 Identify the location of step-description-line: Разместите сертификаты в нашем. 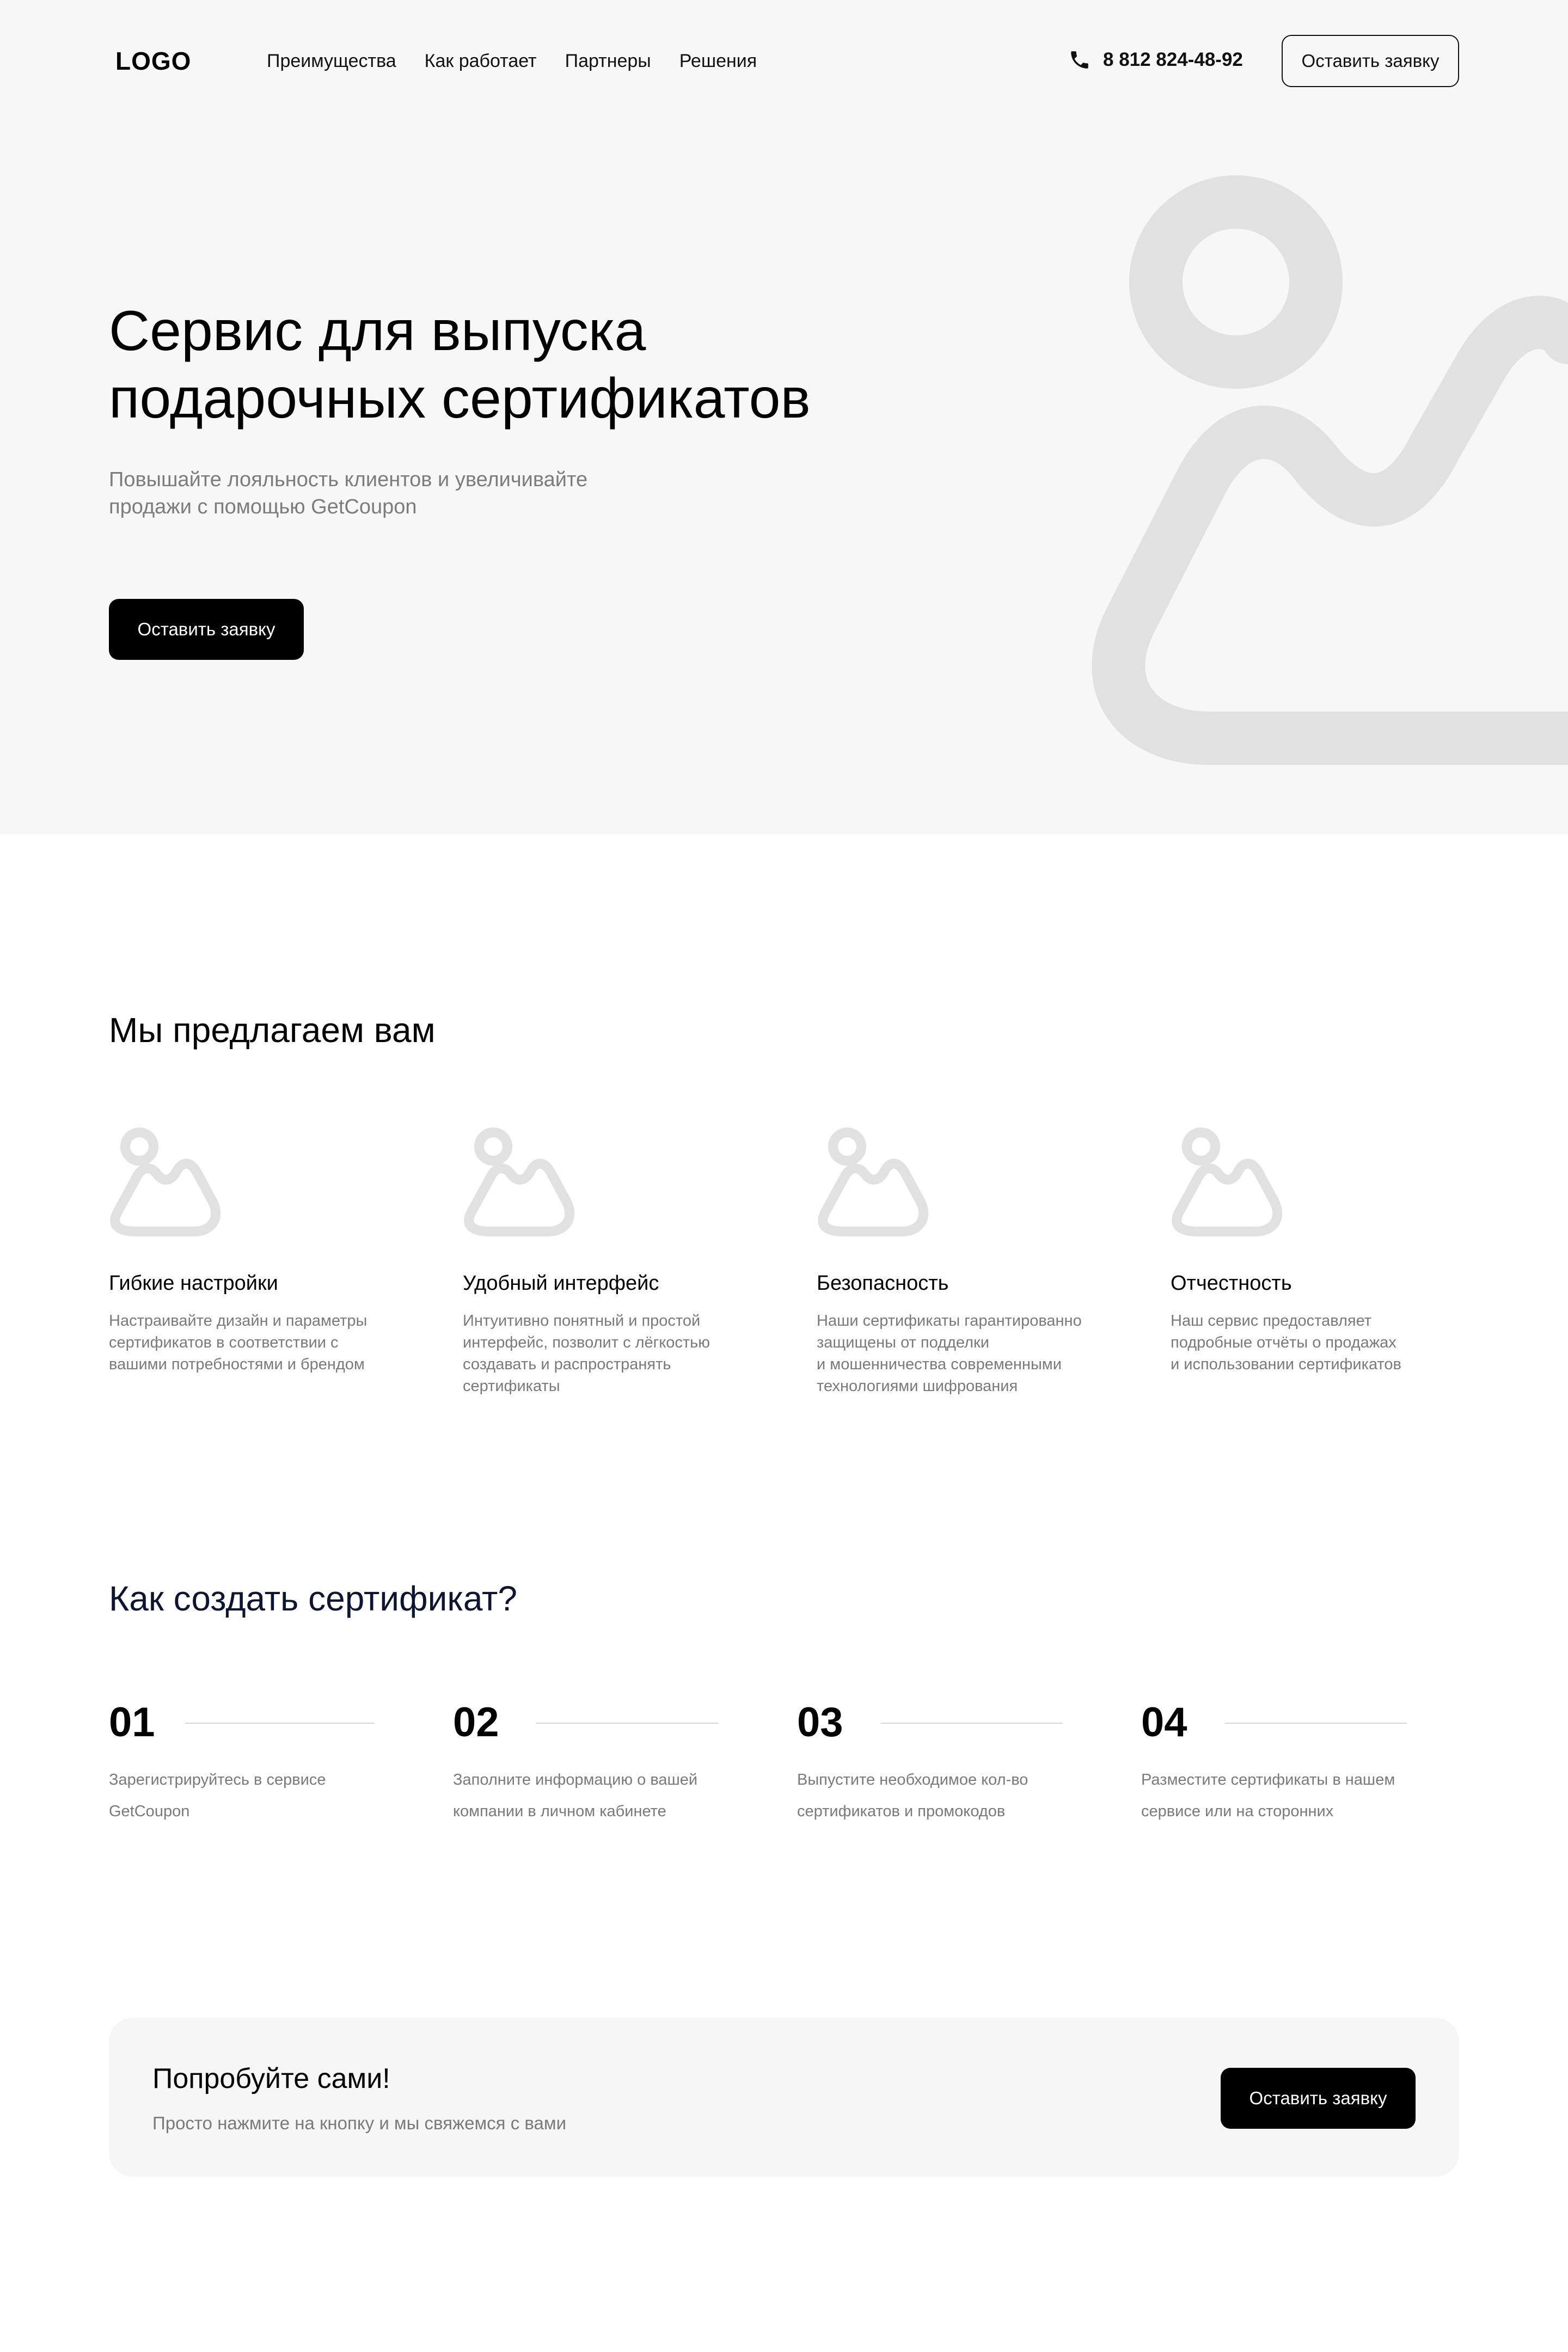
(1268, 1779).